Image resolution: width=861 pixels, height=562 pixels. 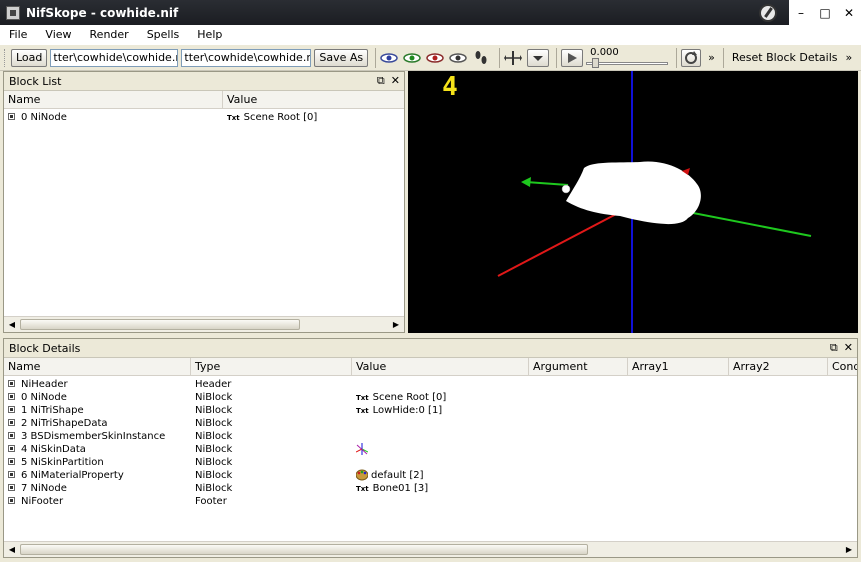 I want to click on table-row: NiHeader Header, so click(x=430, y=384).